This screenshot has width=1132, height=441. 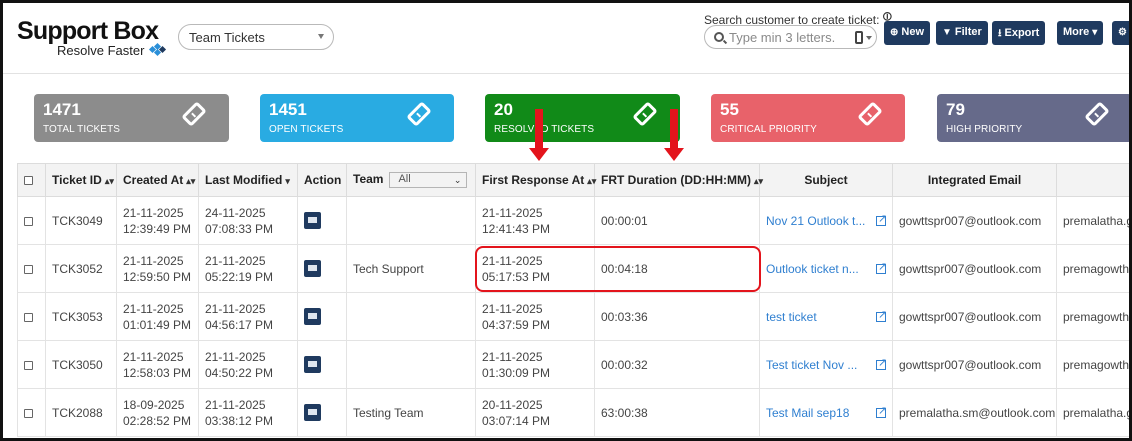 What do you see at coordinates (1092, 364) in the screenshot?
I see `customer-cell: premagowtha` at bounding box center [1092, 364].